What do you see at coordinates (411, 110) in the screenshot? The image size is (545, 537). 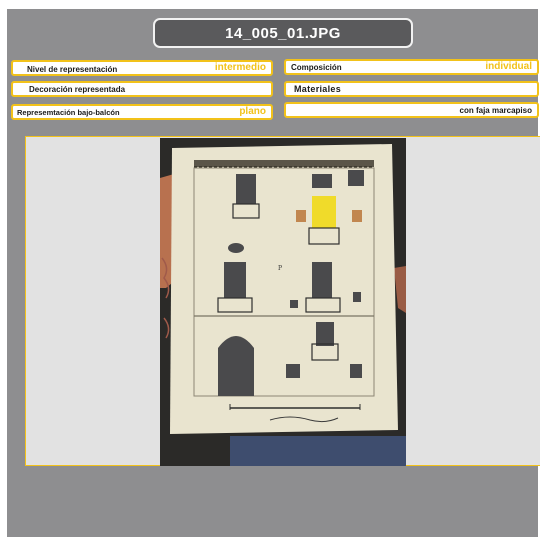 I see `faja-field: con faja marcapiso` at bounding box center [411, 110].